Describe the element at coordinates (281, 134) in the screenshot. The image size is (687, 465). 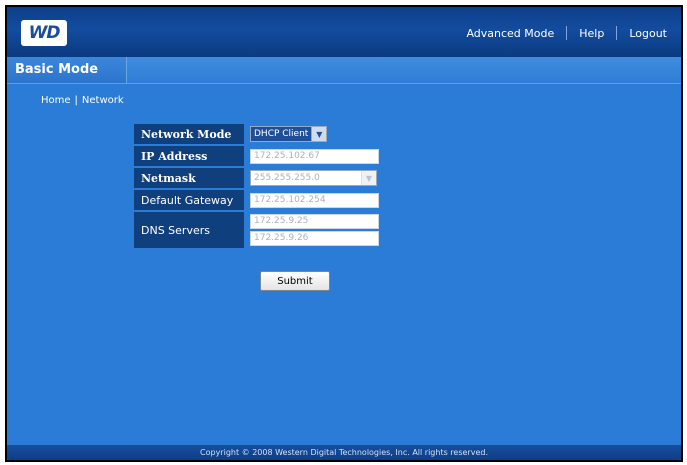
I see `network-mode-value: DHCP Client` at that location.